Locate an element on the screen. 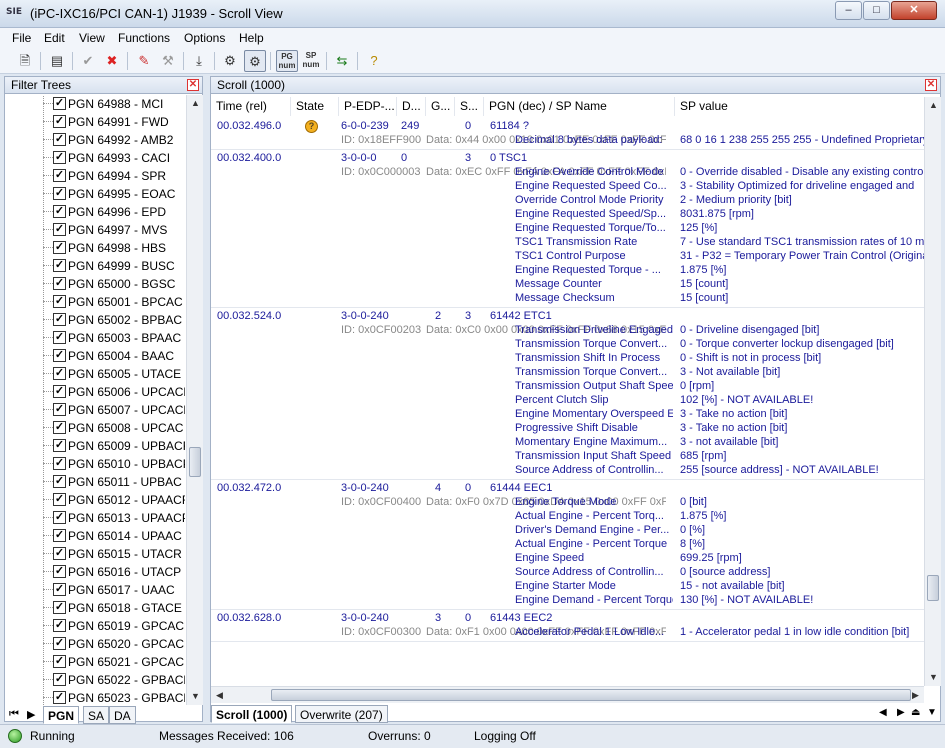  tree-item: ✓ PGN 65019 - GPCACR is located at coordinates (95, 625).